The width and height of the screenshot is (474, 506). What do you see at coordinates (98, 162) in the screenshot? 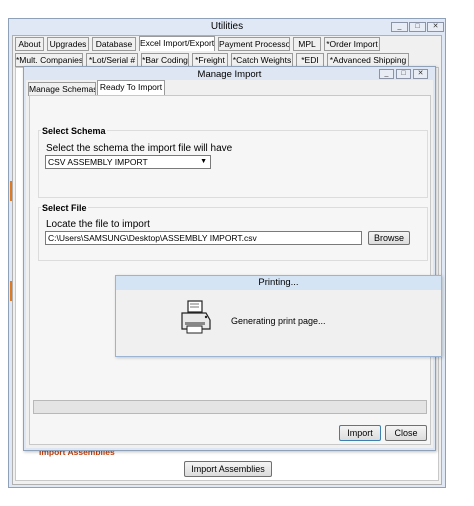
I see `schema-select-value: CSV ASSEMBLY IMPORT` at bounding box center [98, 162].